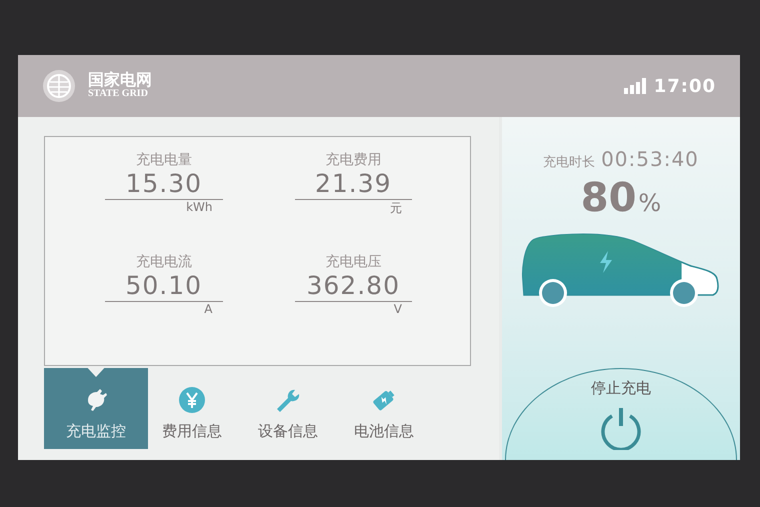 The width and height of the screenshot is (760, 507). I want to click on metric-label: 充电费用, so click(353, 160).